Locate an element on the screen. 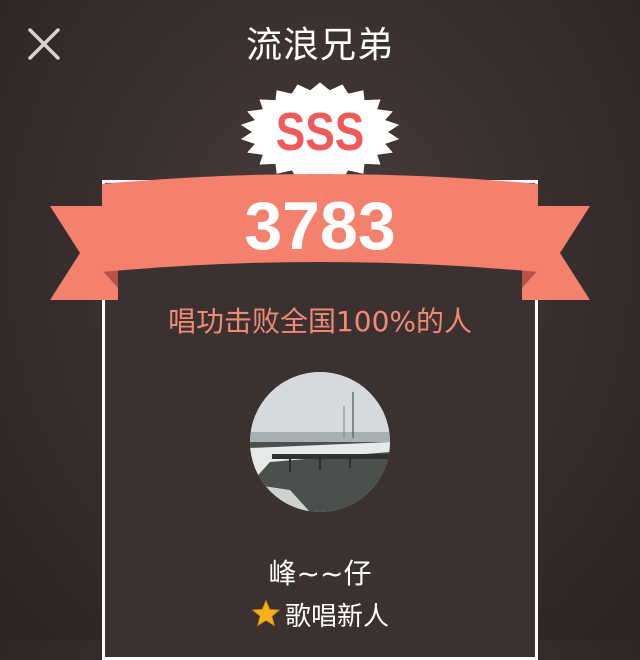  user-level: 歌唱新人 is located at coordinates (320, 614).